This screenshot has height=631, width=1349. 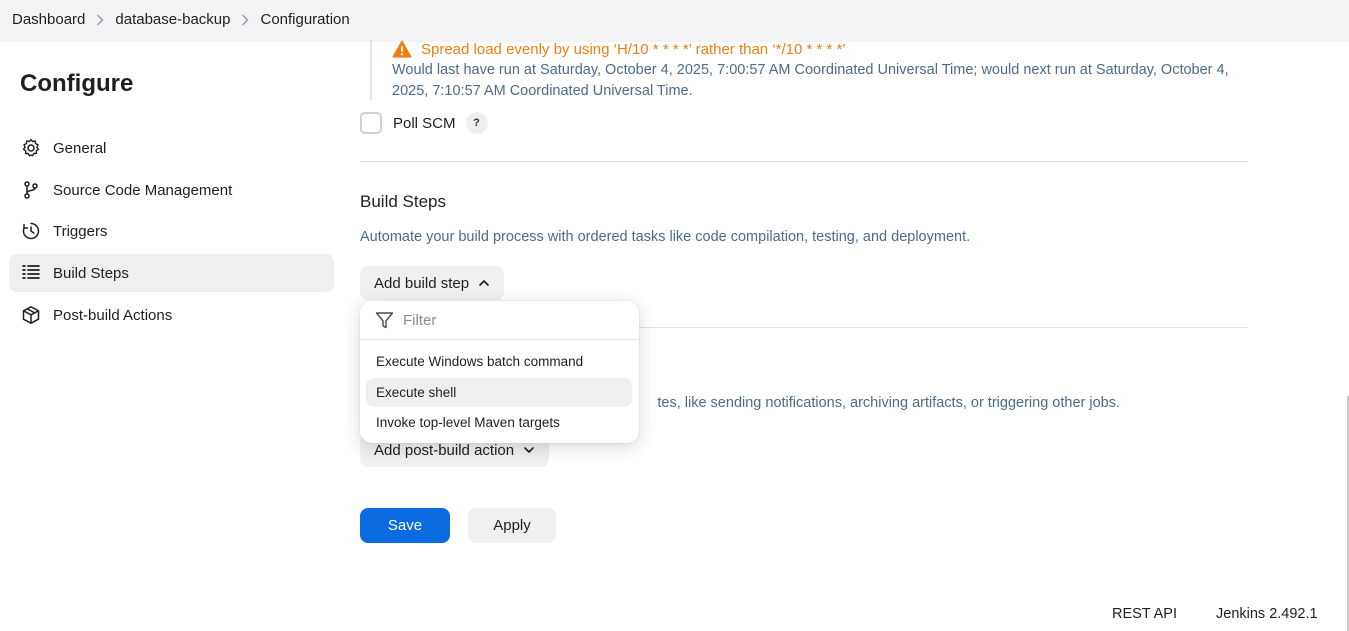 What do you see at coordinates (529, 450) in the screenshot?
I see `chevron-down-icon` at bounding box center [529, 450].